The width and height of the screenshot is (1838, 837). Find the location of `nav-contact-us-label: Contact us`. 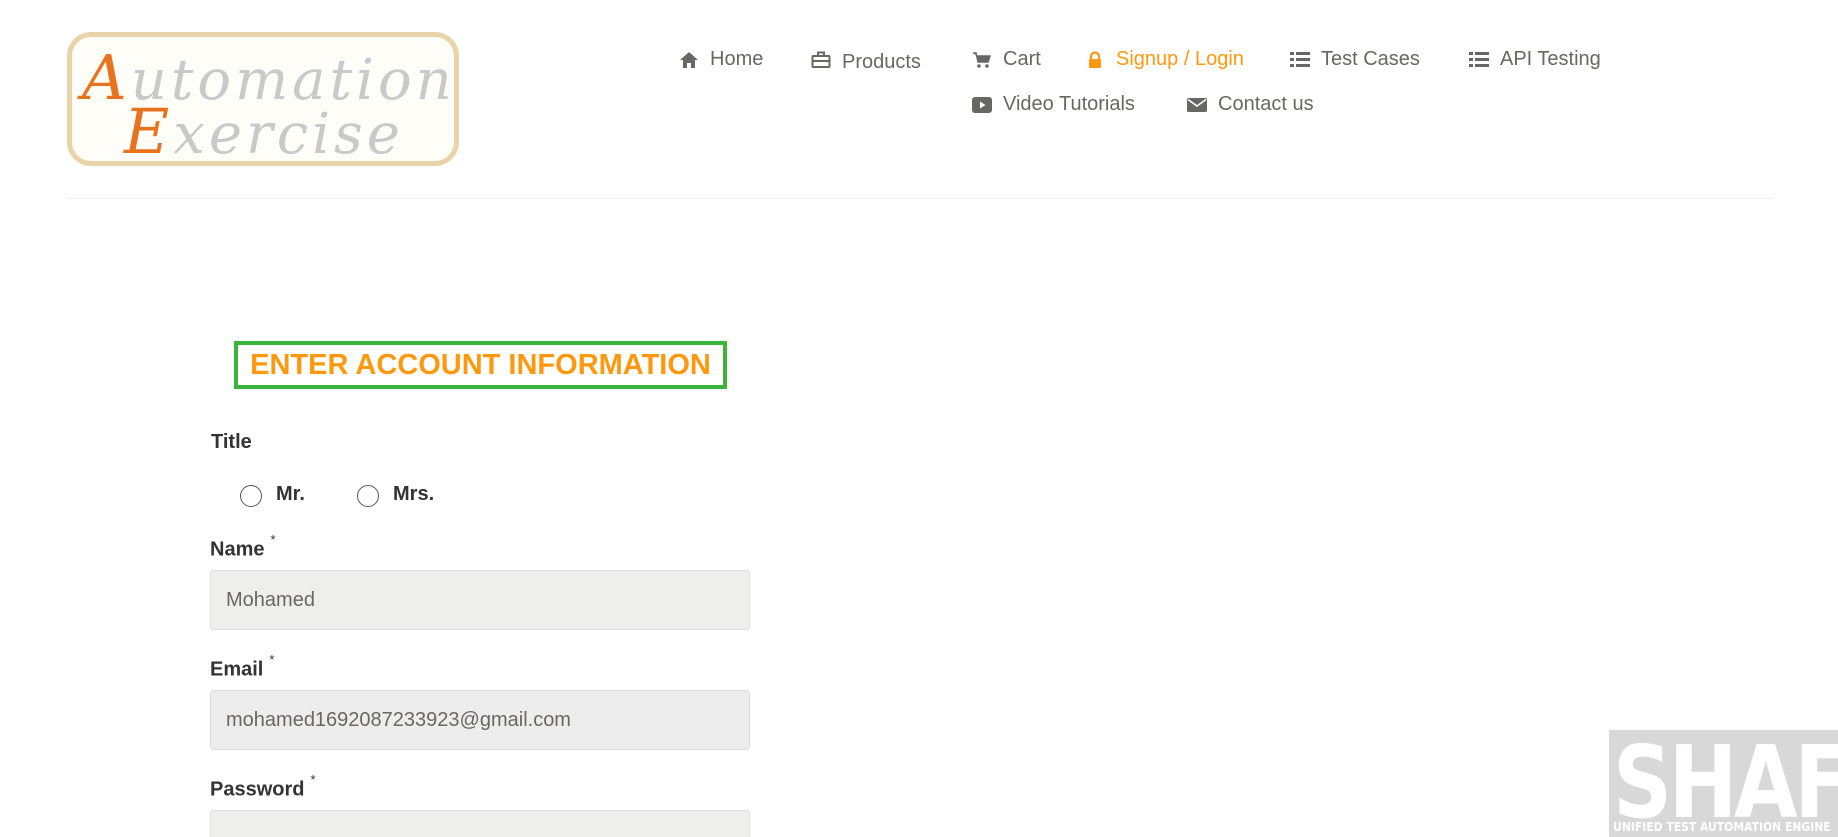

nav-contact-us-label: Contact us is located at coordinates (1266, 104).